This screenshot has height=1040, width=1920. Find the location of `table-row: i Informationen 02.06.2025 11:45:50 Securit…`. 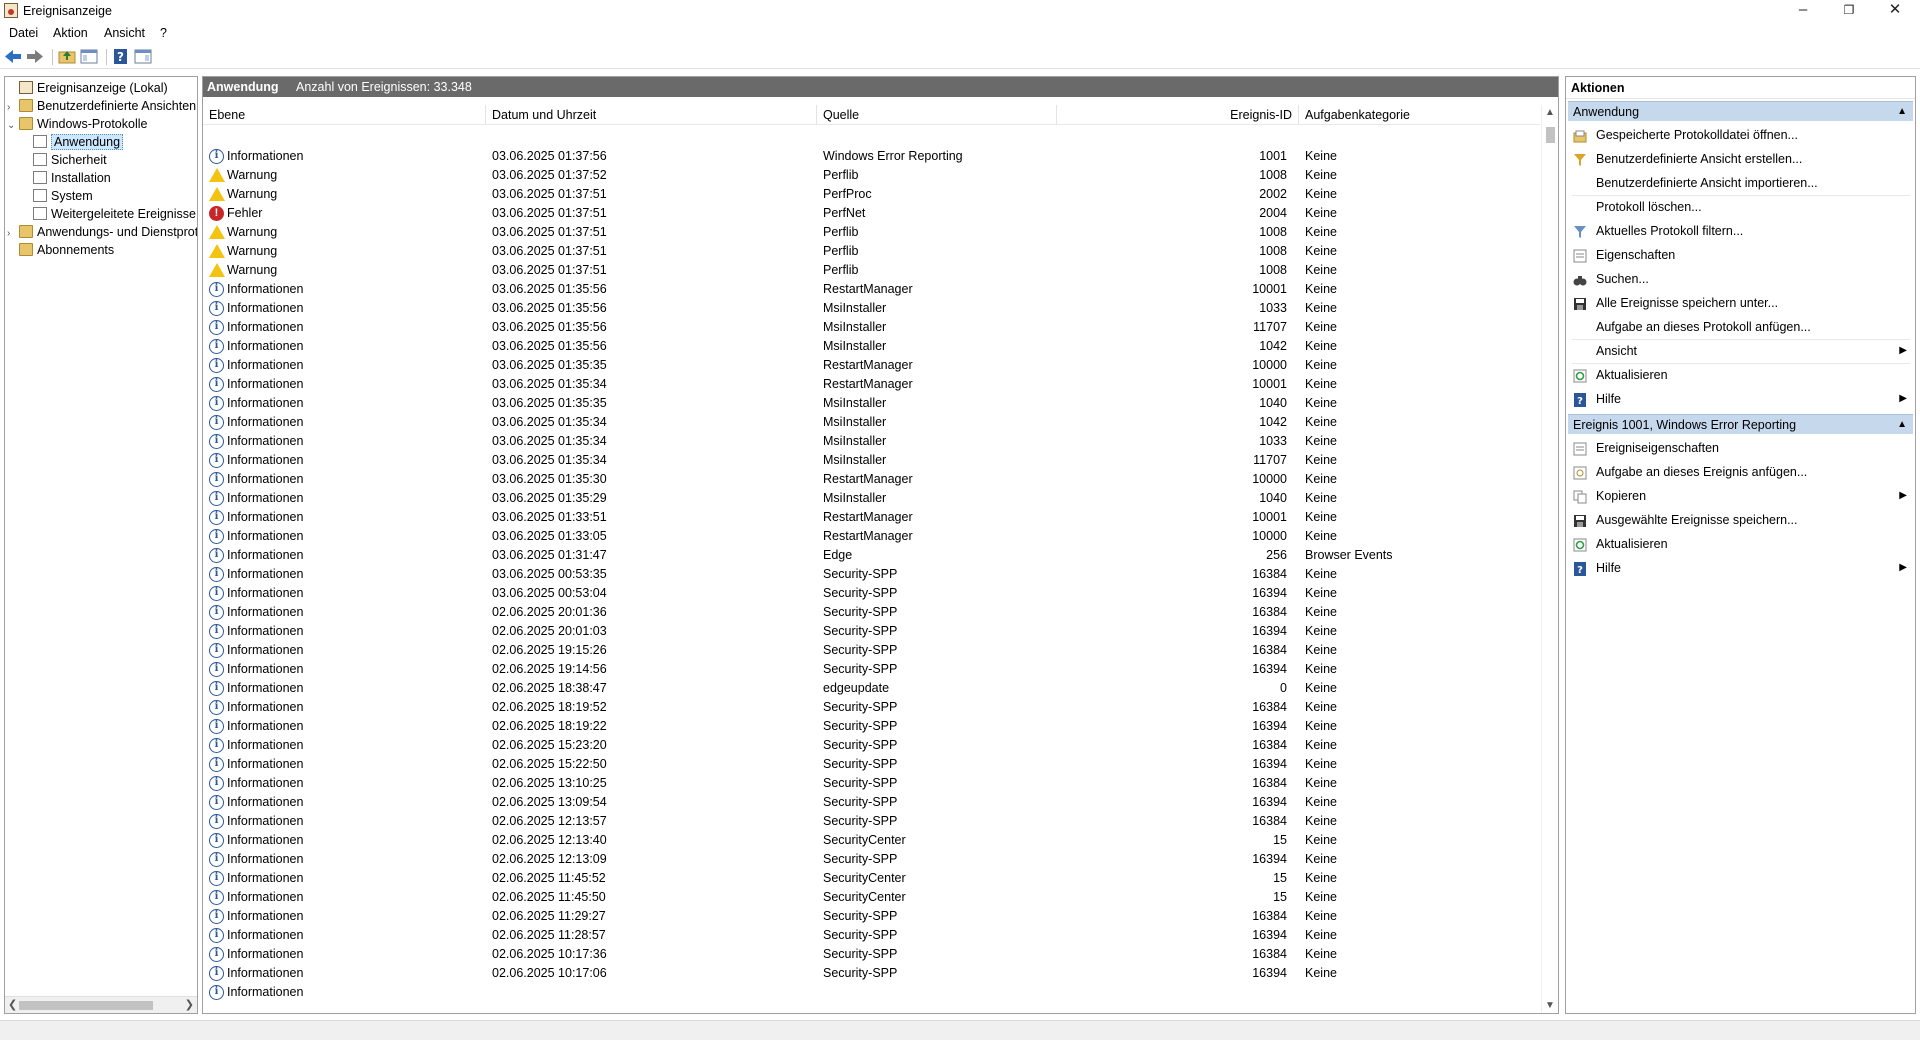

table-row: i Informationen 02.06.2025 11:45:50 Securit… is located at coordinates (871, 897).